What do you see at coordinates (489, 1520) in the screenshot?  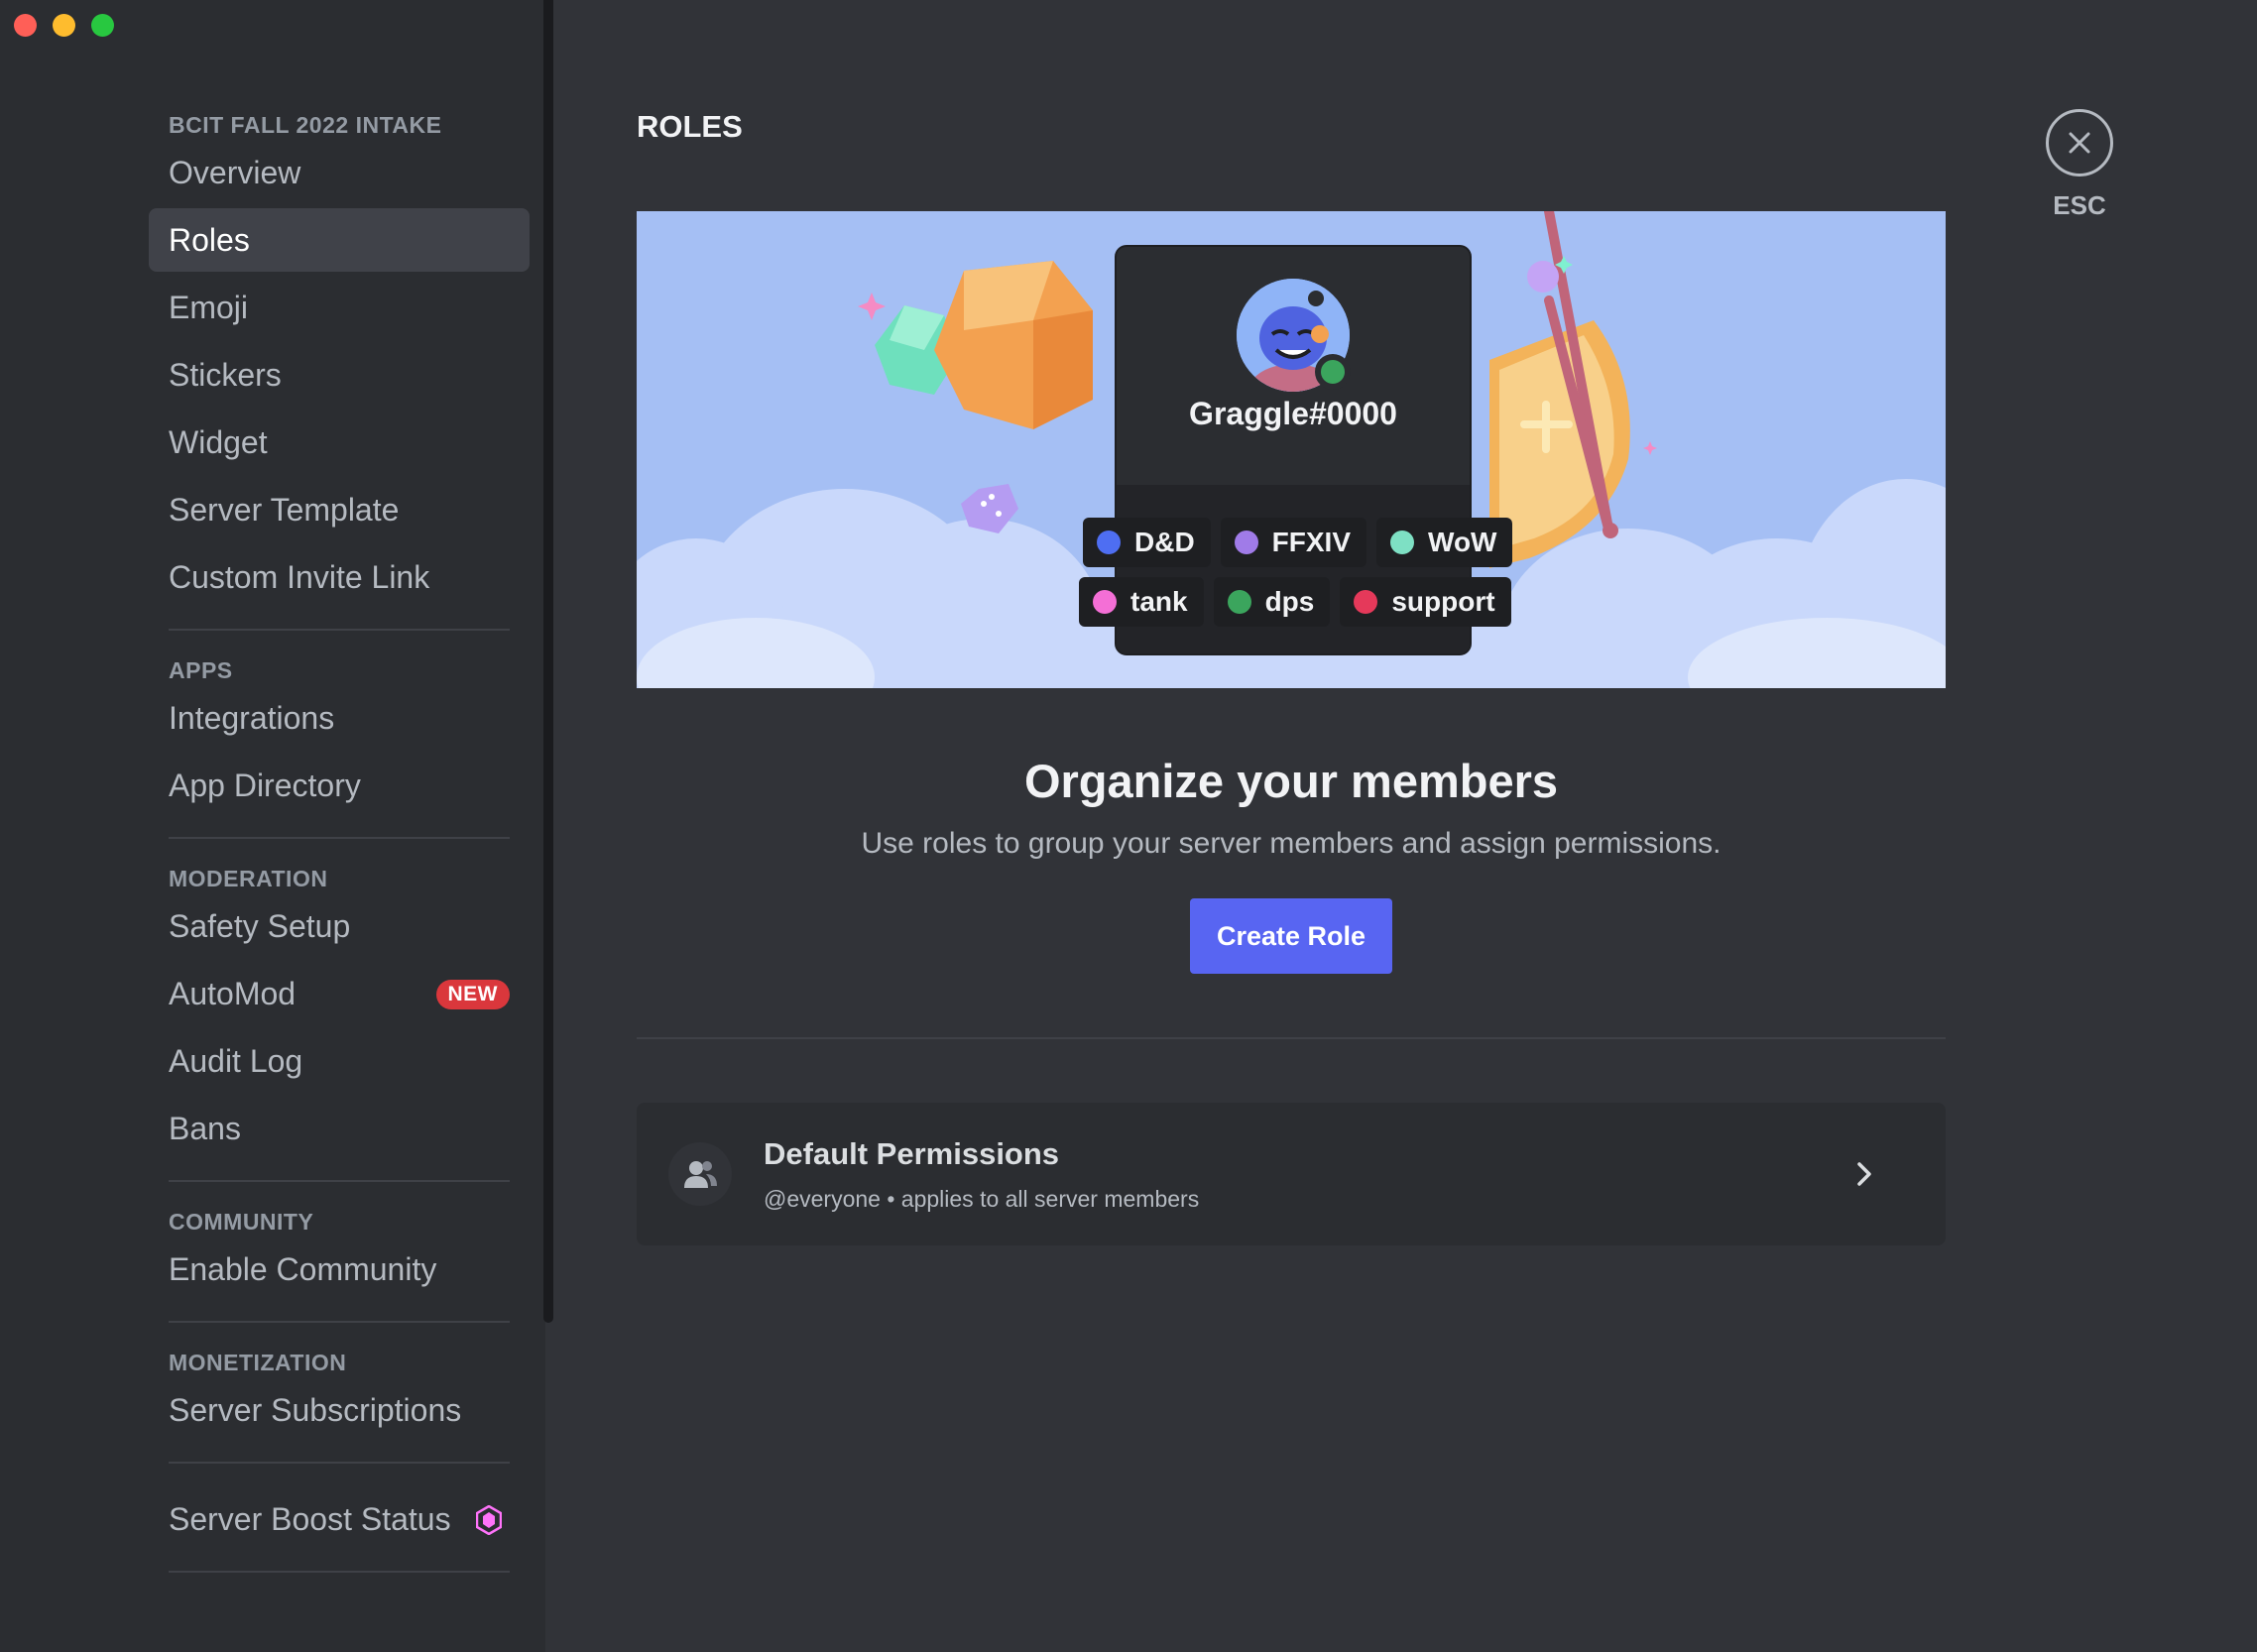 I see `boost-gem-icon` at bounding box center [489, 1520].